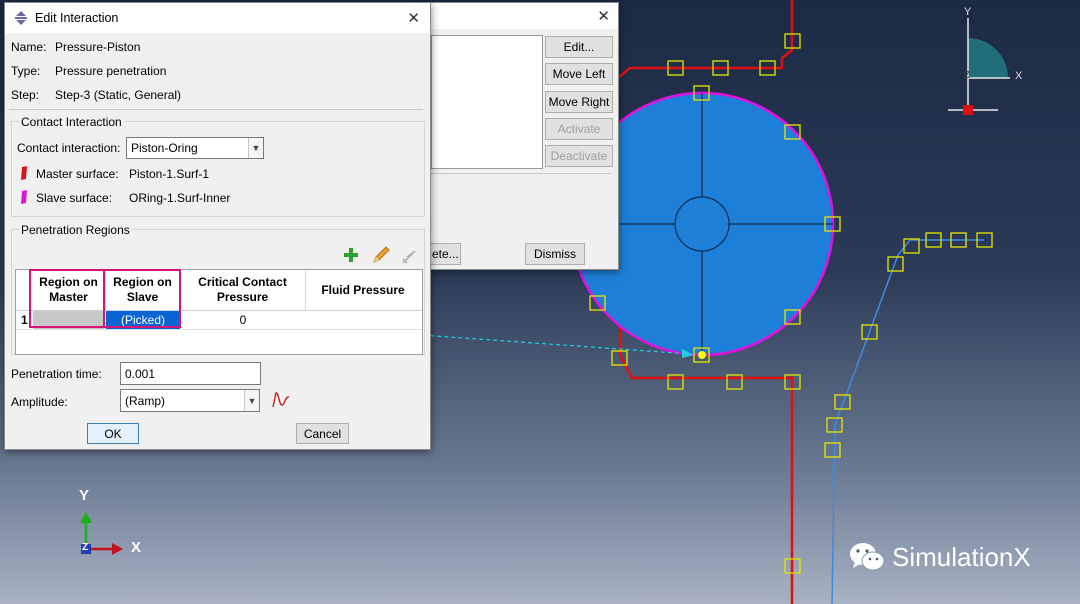  Describe the element at coordinates (867, 557) in the screenshot. I see `wechat-icon` at that location.